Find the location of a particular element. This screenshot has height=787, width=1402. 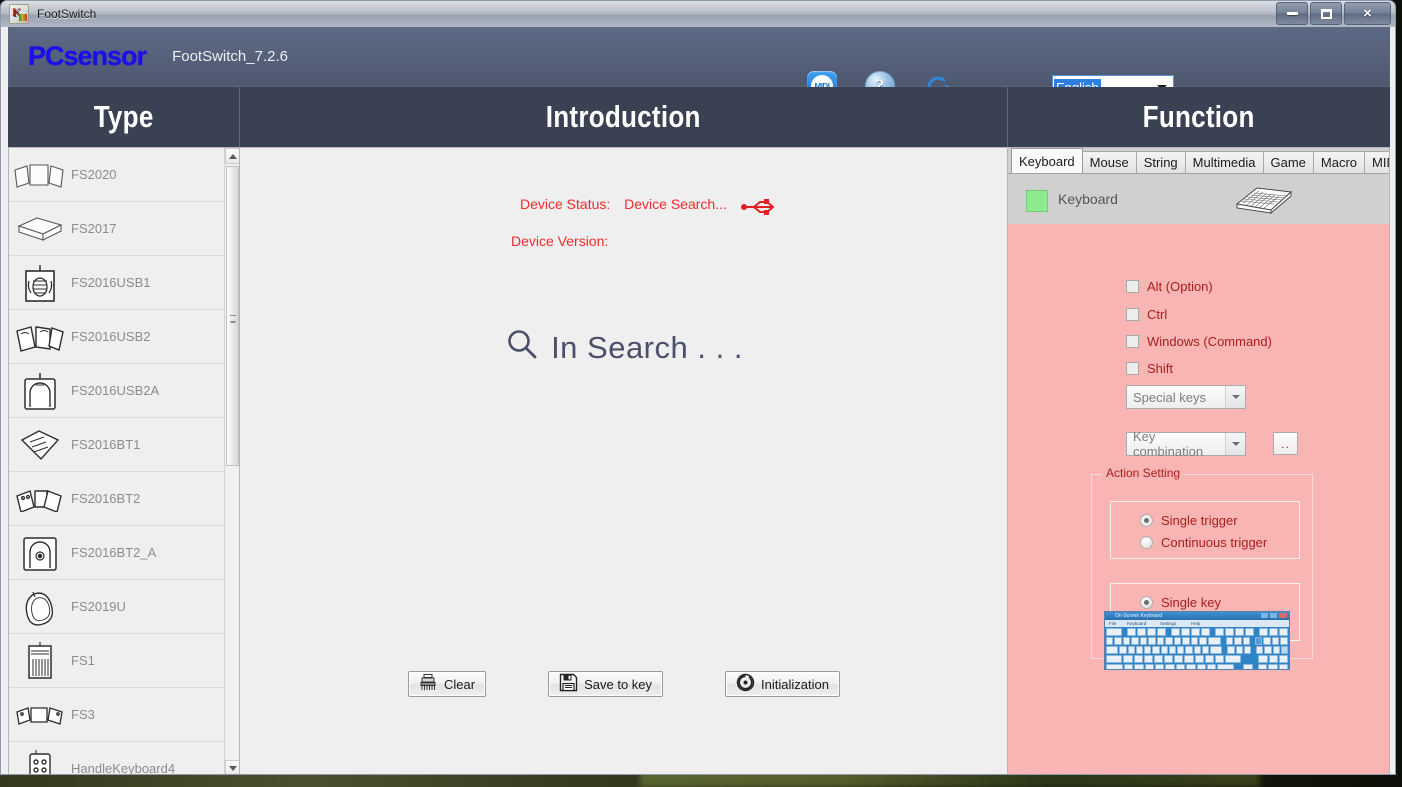

introduction-button-row: Clear Save to key Initialization is located at coordinates (624, 684).